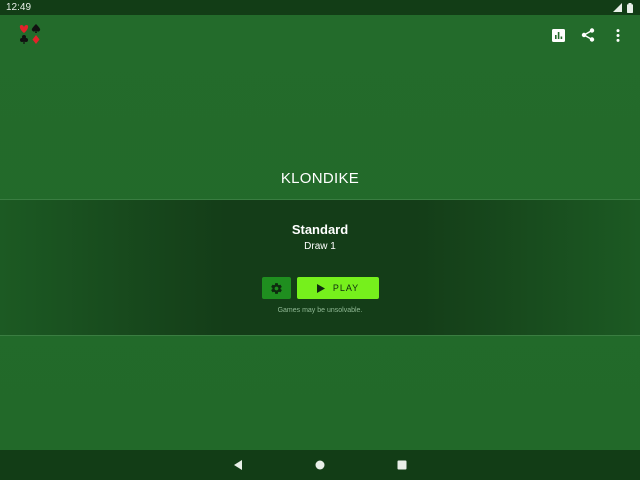  Describe the element at coordinates (630, 7) in the screenshot. I see `battery-icon` at that location.